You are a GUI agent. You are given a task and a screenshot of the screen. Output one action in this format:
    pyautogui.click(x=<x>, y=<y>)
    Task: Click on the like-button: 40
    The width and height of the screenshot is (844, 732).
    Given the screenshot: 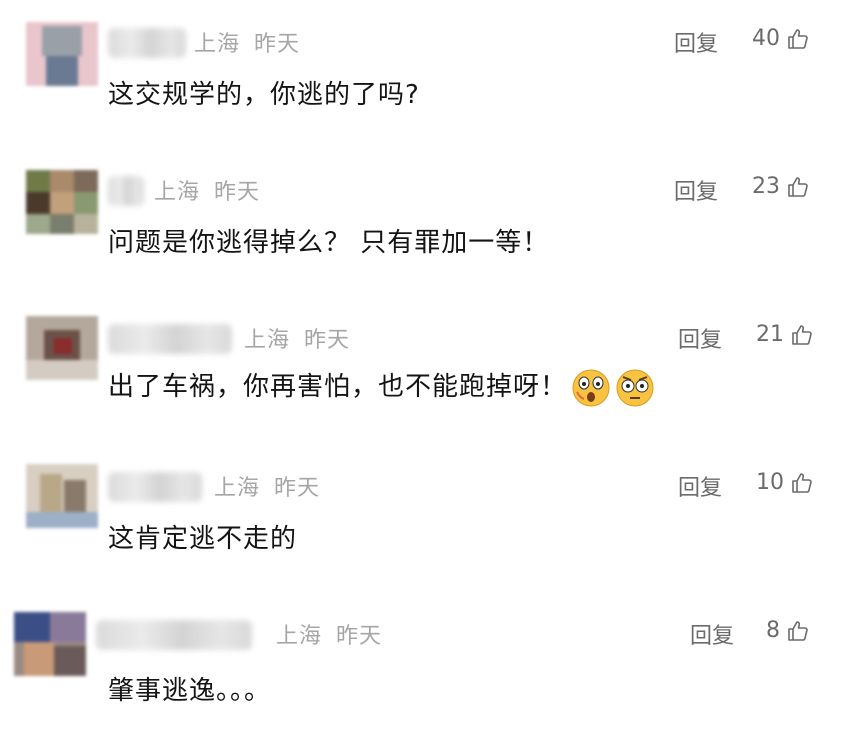 What is the action you would take?
    pyautogui.click(x=781, y=38)
    